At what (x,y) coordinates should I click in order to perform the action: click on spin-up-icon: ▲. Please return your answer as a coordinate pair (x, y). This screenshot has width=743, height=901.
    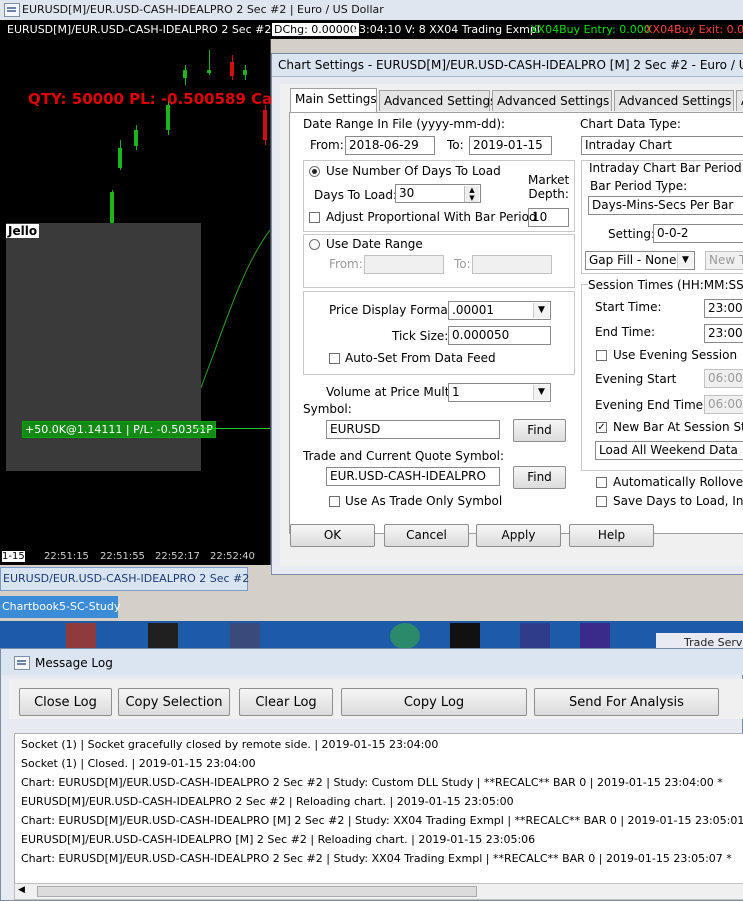
    Looking at the image, I should click on (471, 190).